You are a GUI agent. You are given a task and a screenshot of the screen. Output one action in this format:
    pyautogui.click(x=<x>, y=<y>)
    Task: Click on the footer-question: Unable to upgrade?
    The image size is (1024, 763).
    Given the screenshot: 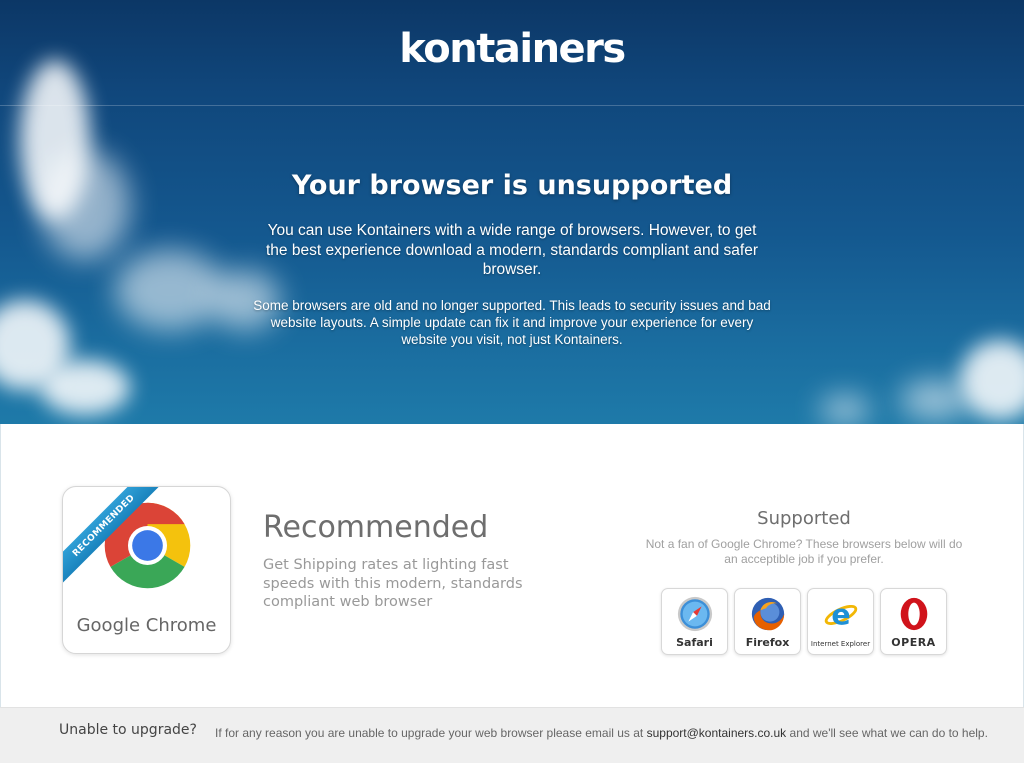 What is the action you would take?
    pyautogui.click(x=128, y=730)
    